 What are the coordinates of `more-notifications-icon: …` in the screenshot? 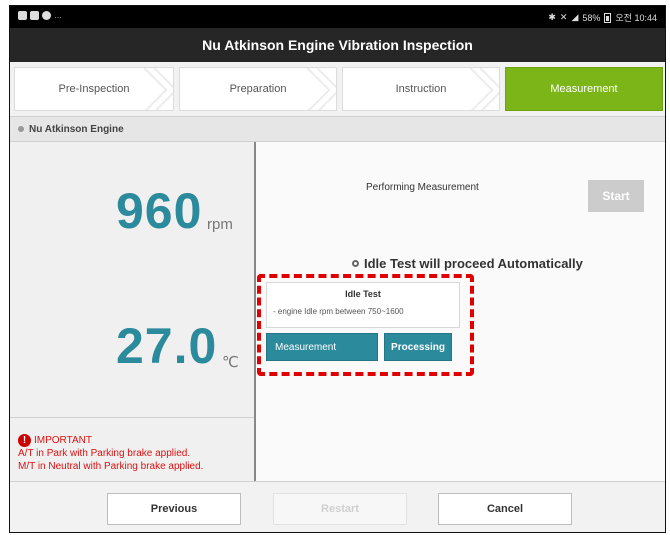 It's located at (58, 15).